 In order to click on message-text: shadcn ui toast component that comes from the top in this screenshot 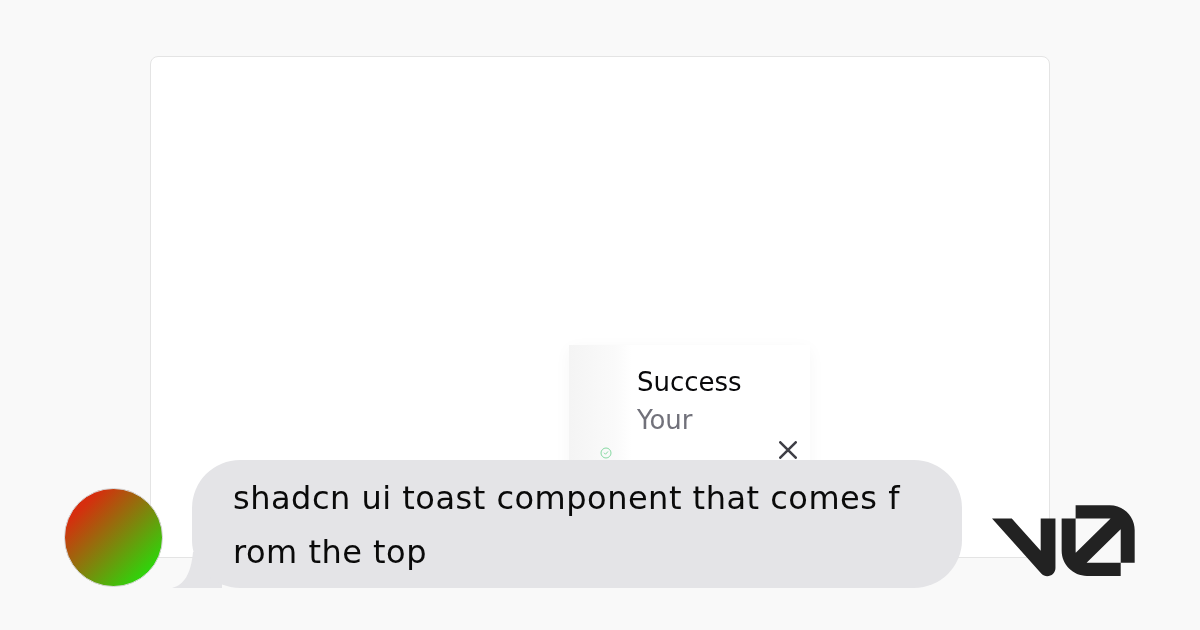, I will do `click(567, 525)`.